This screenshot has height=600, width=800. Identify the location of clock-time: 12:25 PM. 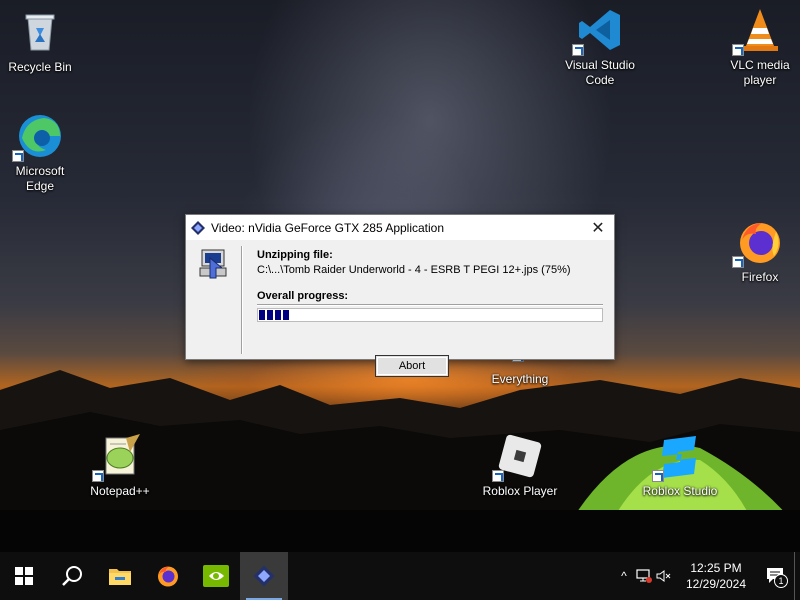
(716, 568).